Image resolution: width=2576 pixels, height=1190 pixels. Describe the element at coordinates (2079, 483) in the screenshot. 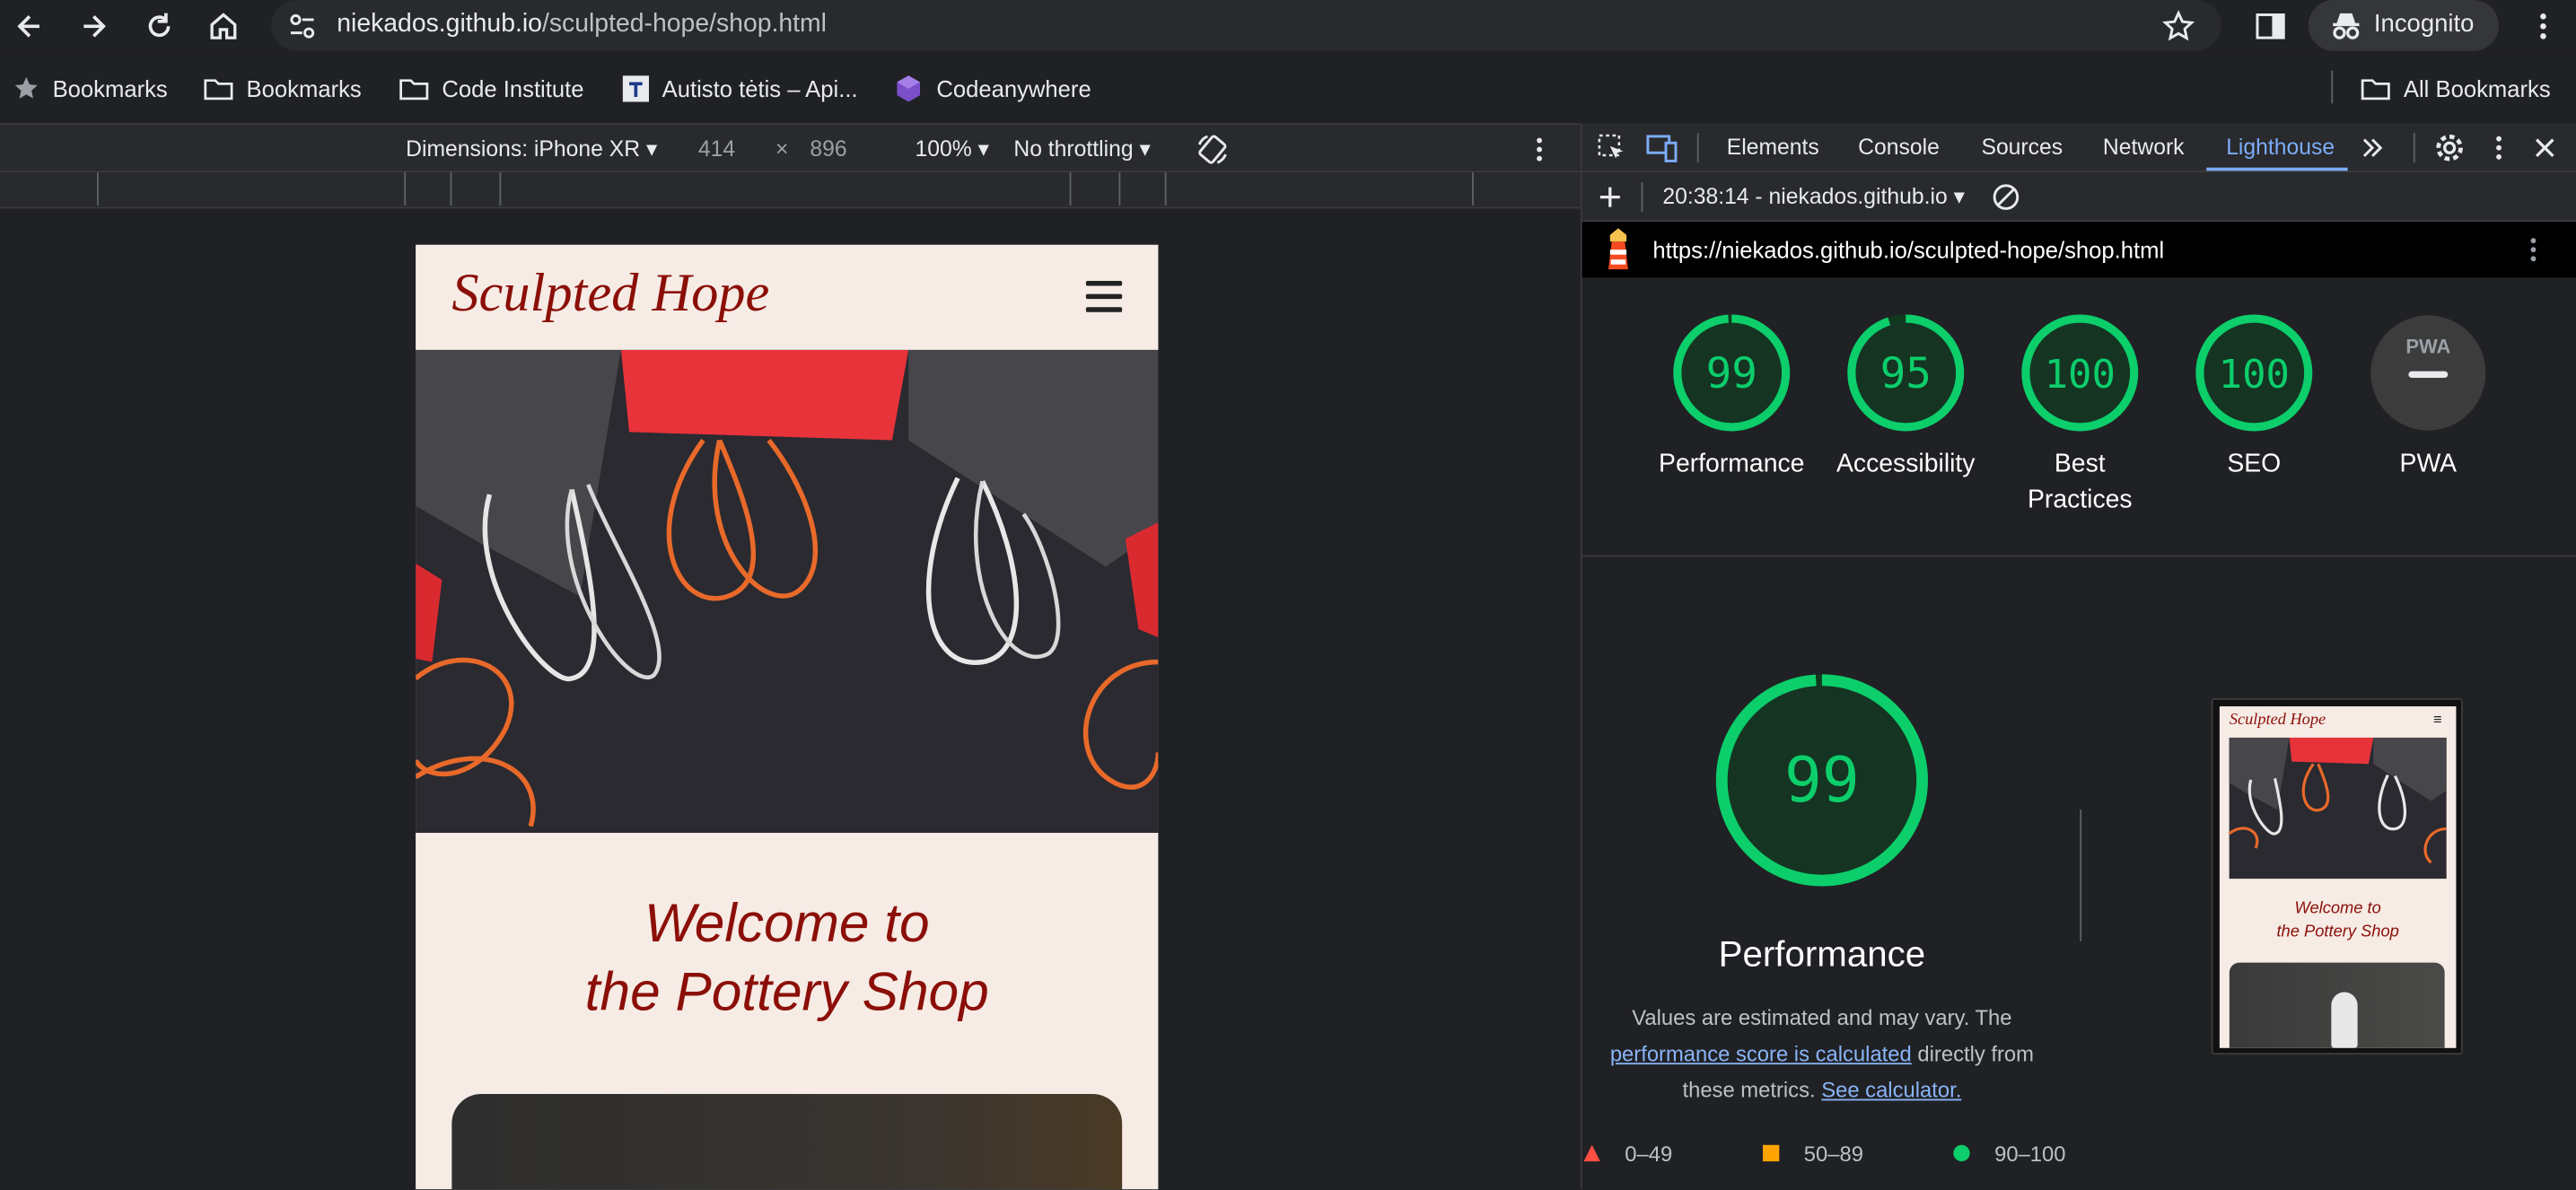

I see `score-label: Best Practices` at that location.